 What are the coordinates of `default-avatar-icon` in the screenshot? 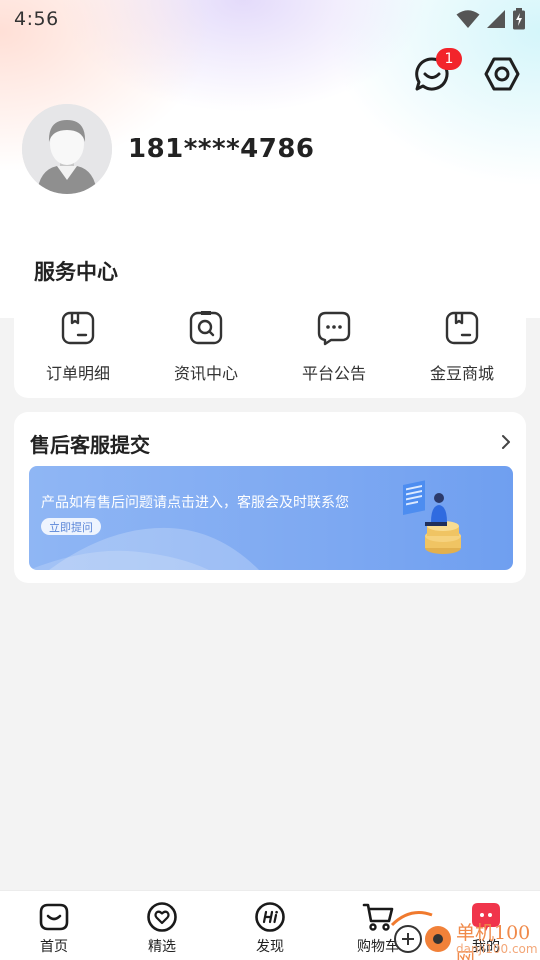 It's located at (67, 149).